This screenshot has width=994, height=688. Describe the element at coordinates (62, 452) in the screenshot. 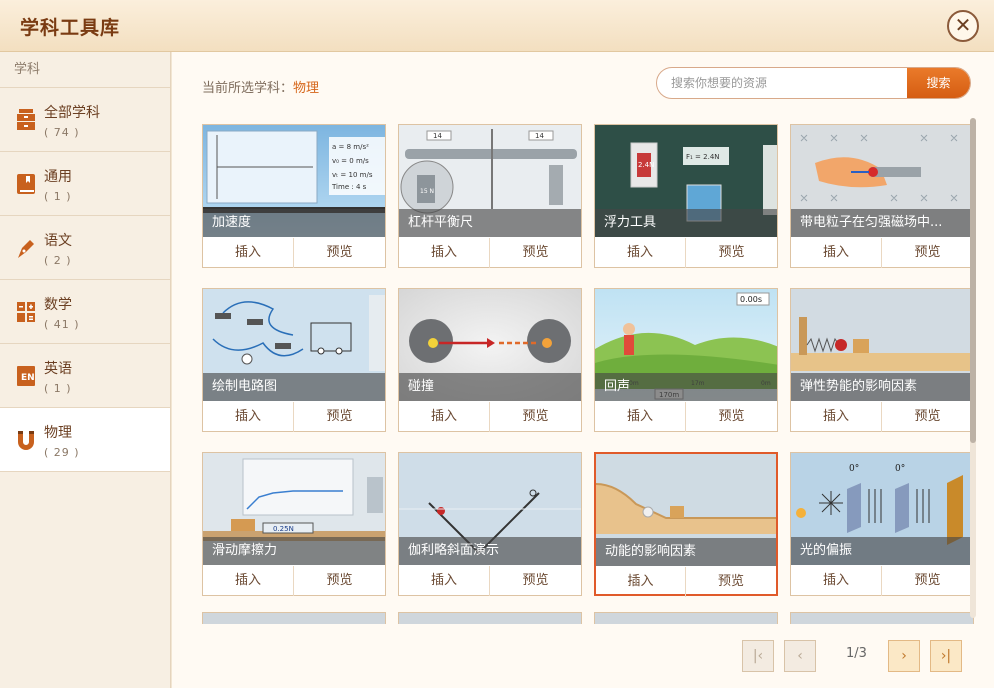

I see `sidebar-item-count: ( 29 )` at that location.